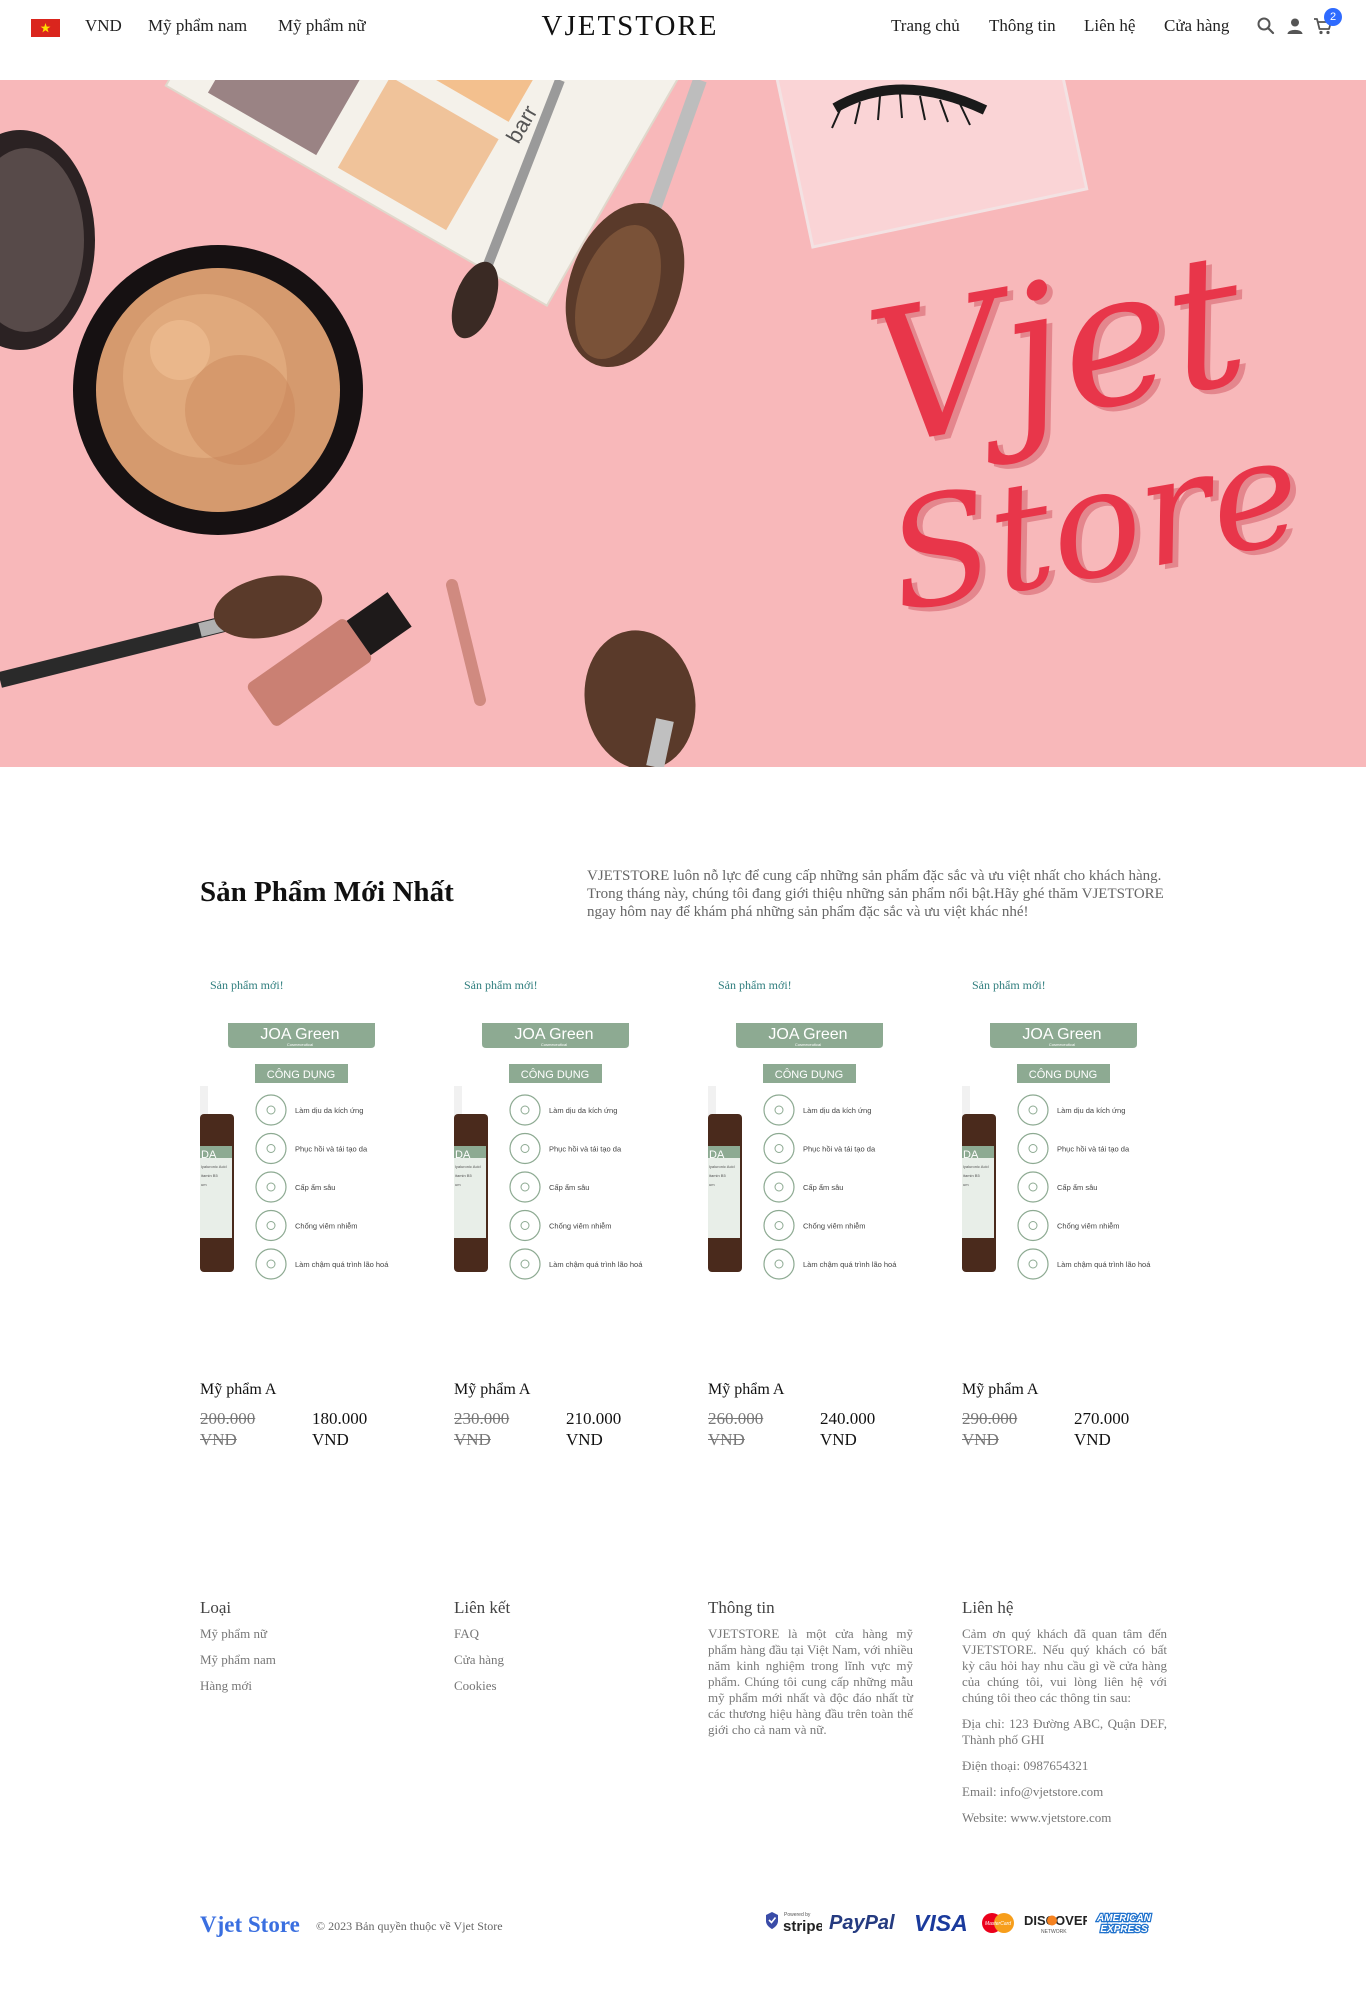 This screenshot has width=1366, height=1990. Describe the element at coordinates (409, 1926) in the screenshot. I see `copyright-text: © 2023 Bản quyền thuộc về Vjet Store` at that location.